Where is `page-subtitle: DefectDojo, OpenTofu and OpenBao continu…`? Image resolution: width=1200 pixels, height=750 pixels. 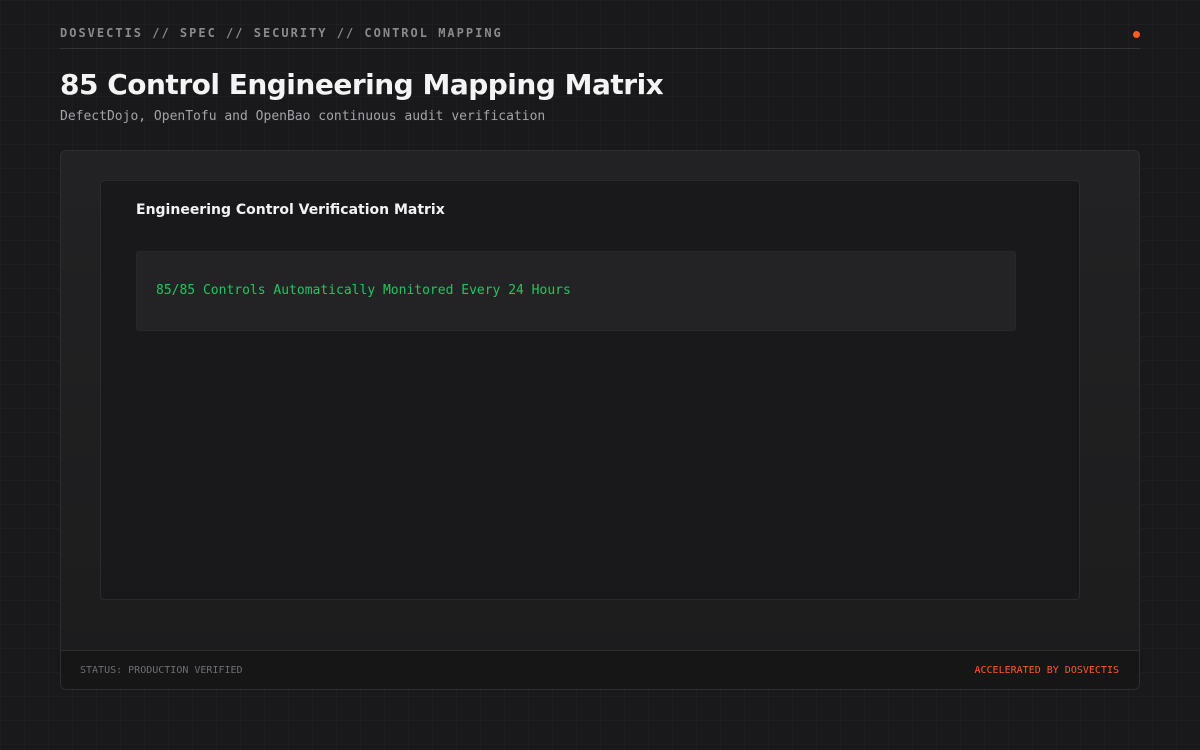
page-subtitle: DefectDojo, OpenTofu and OpenBao continu… is located at coordinates (303, 116).